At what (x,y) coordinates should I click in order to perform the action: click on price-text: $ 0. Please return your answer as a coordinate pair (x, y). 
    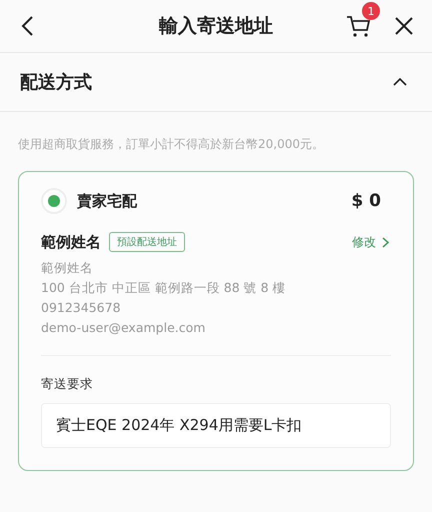
    Looking at the image, I should click on (366, 201).